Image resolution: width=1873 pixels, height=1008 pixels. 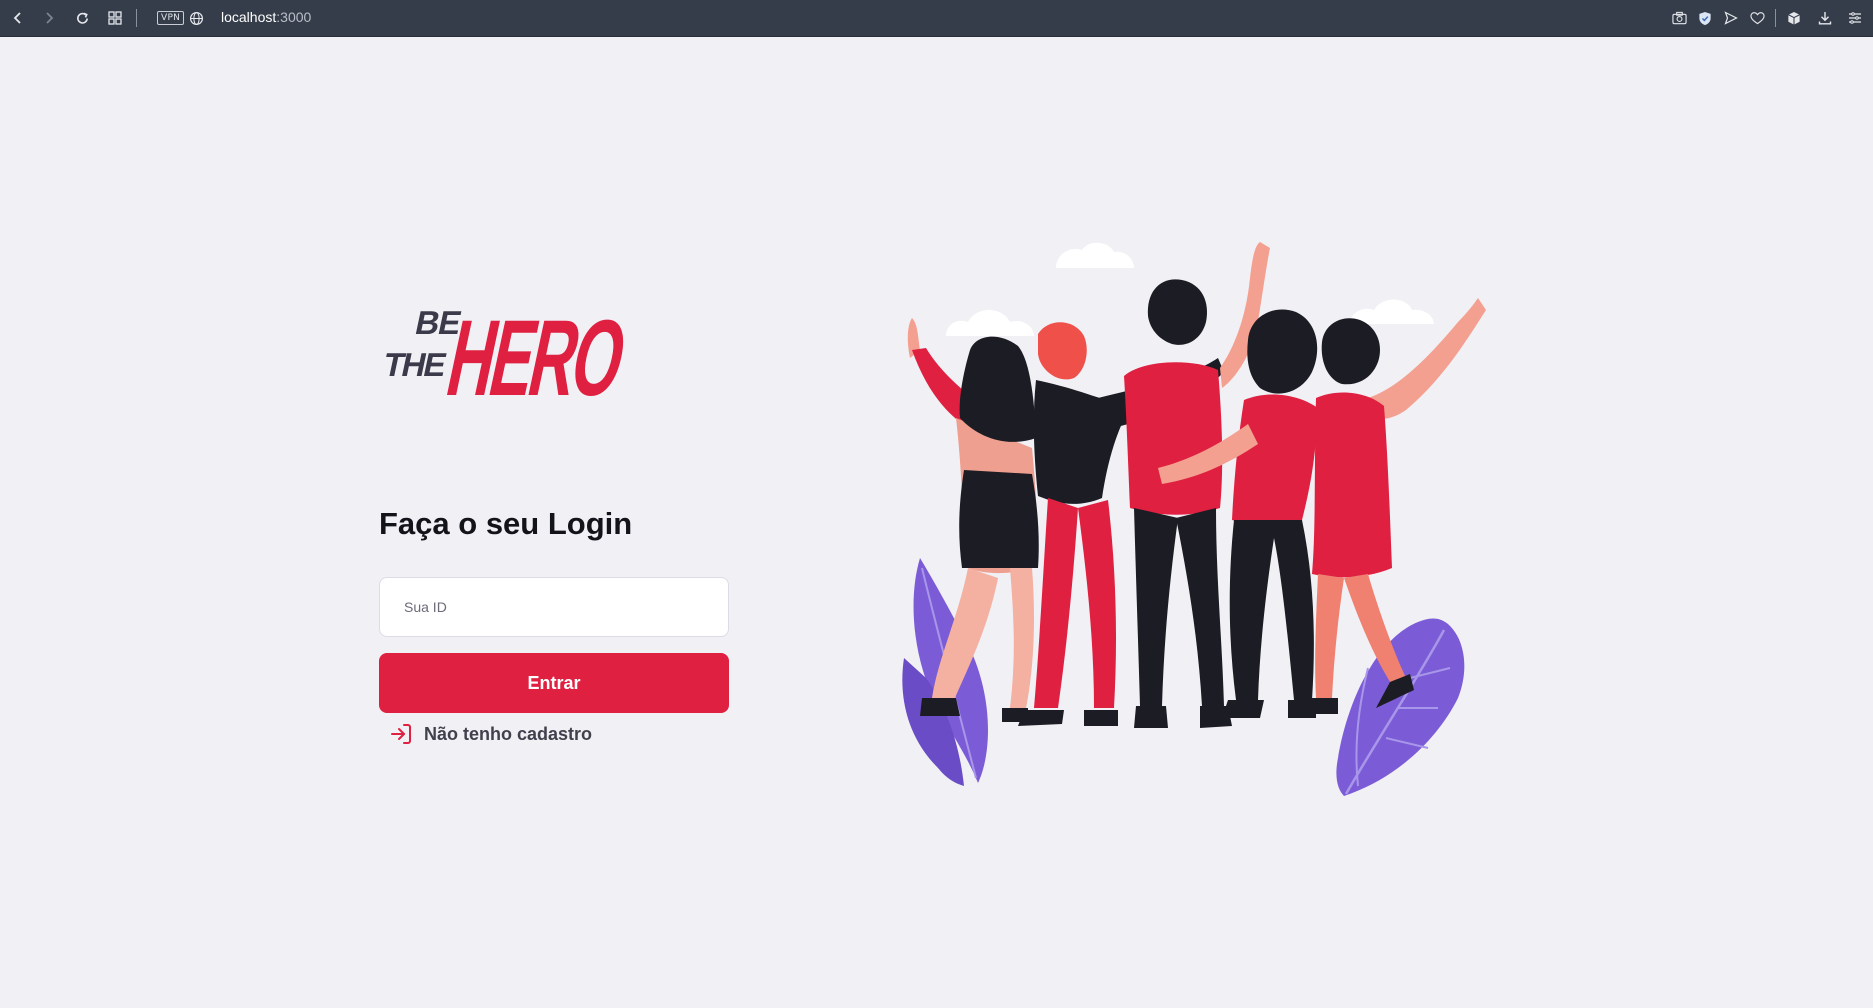 I want to click on camera-icon, so click(x=1679, y=18).